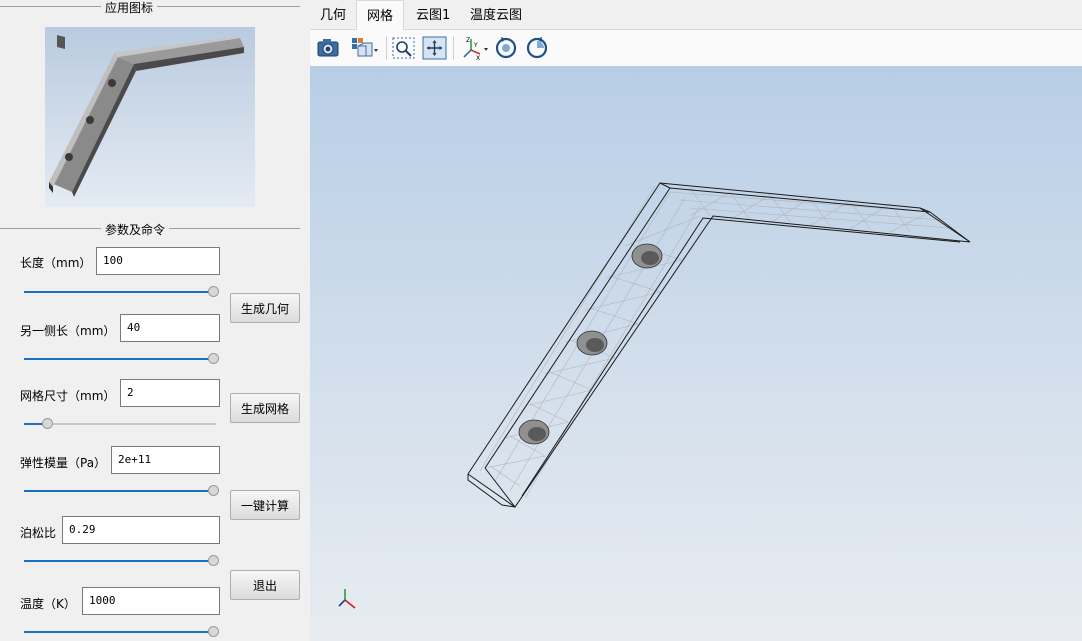 This screenshot has width=1082, height=641. What do you see at coordinates (265, 308) in the screenshot?
I see `generate-geometry-button: 生成几何` at bounding box center [265, 308].